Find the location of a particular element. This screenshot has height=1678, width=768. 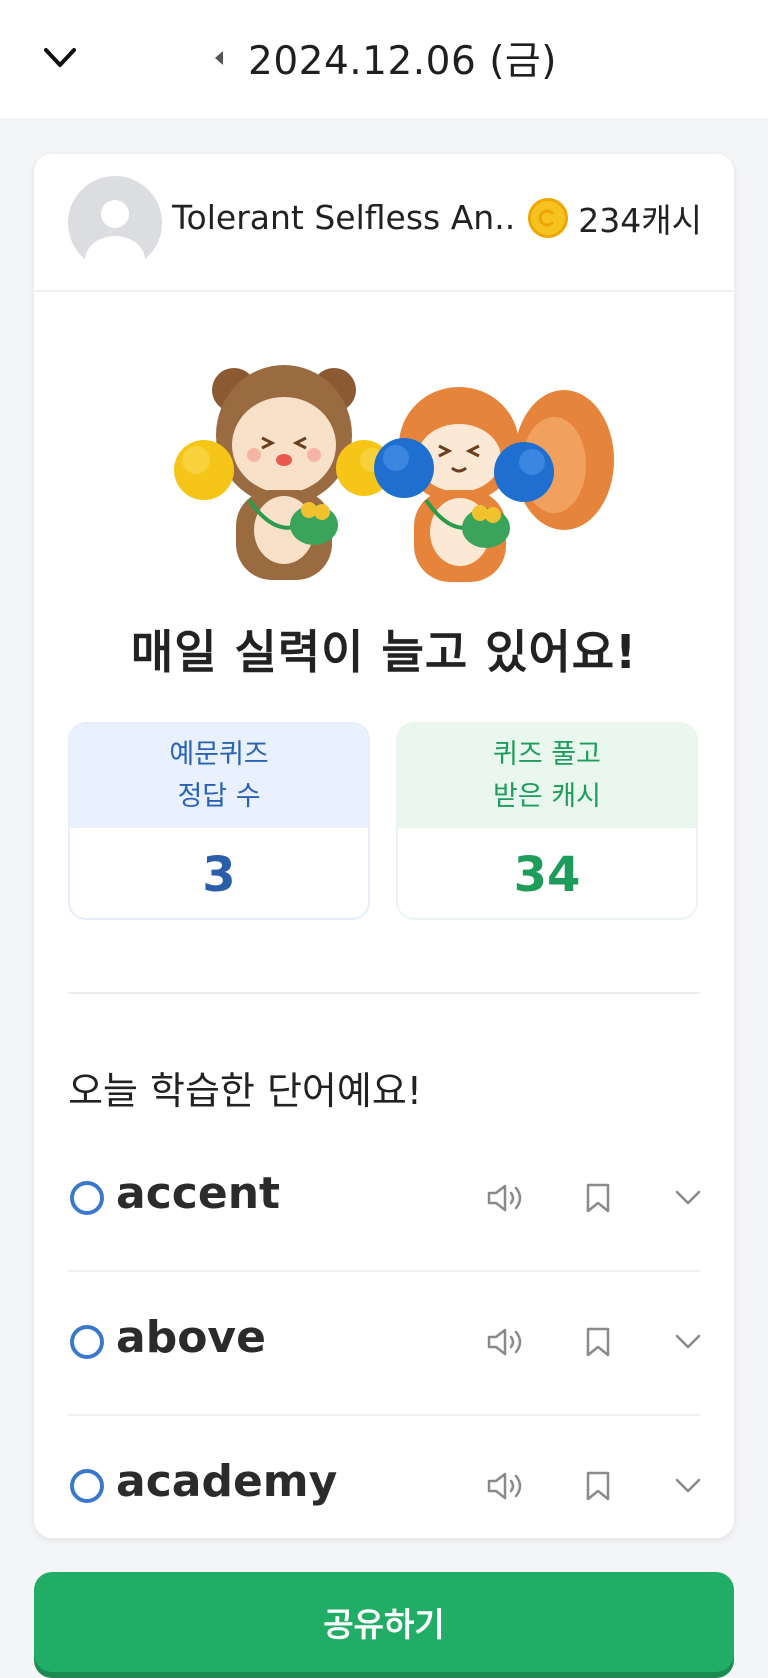

coin-icon is located at coordinates (548, 218).